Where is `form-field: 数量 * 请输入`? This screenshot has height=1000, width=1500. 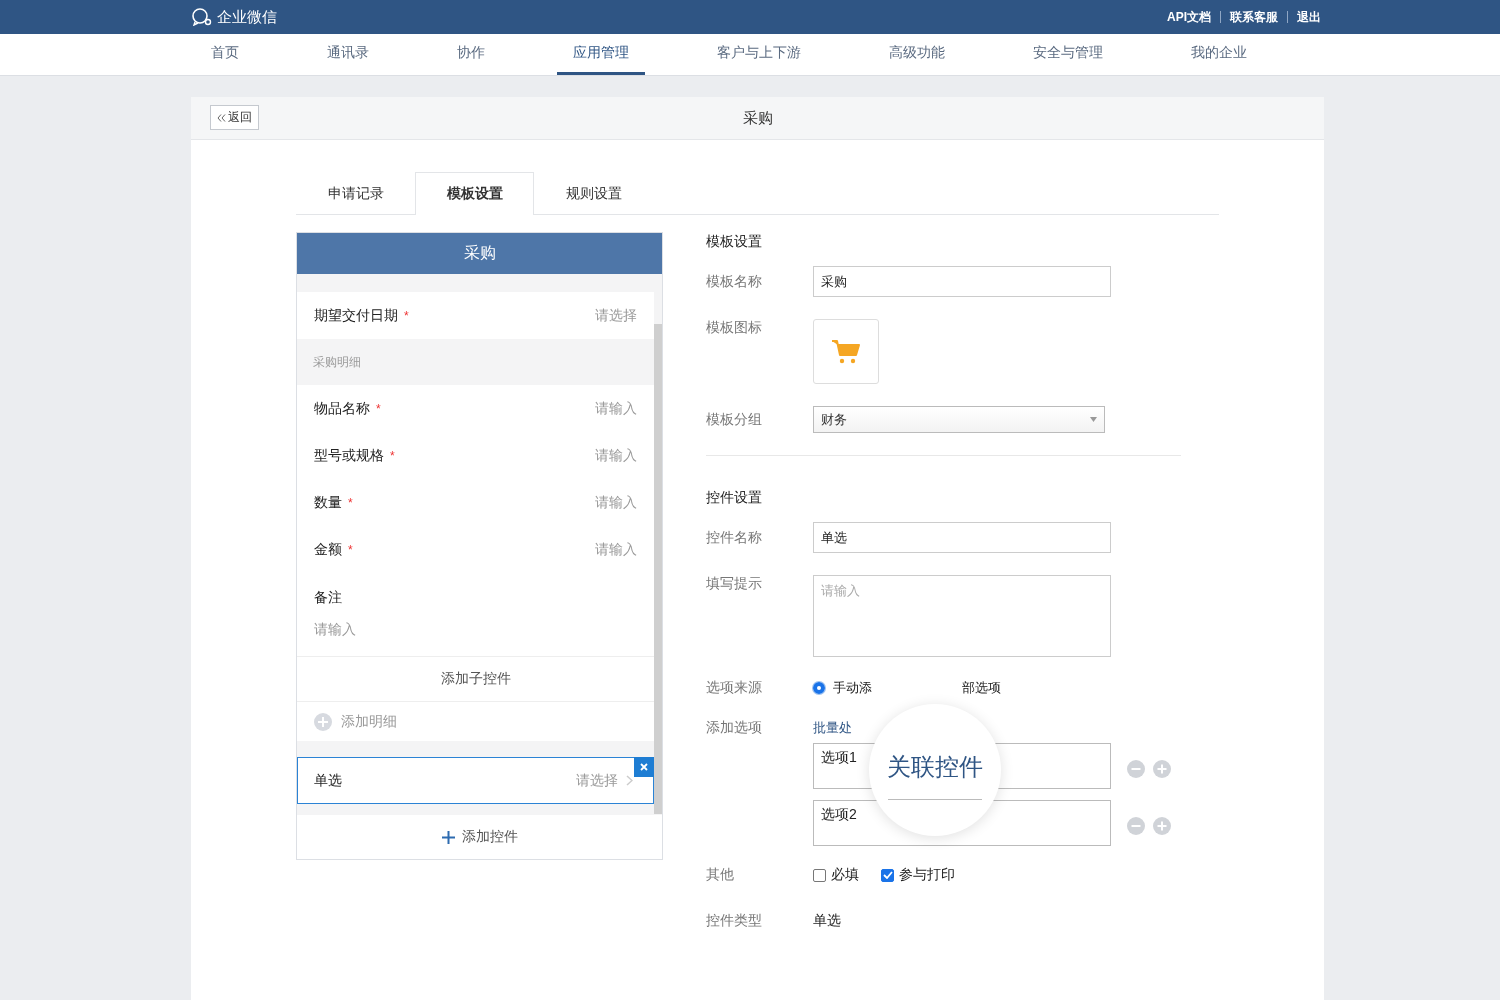
form-field: 数量 * 请输入 is located at coordinates (475, 502).